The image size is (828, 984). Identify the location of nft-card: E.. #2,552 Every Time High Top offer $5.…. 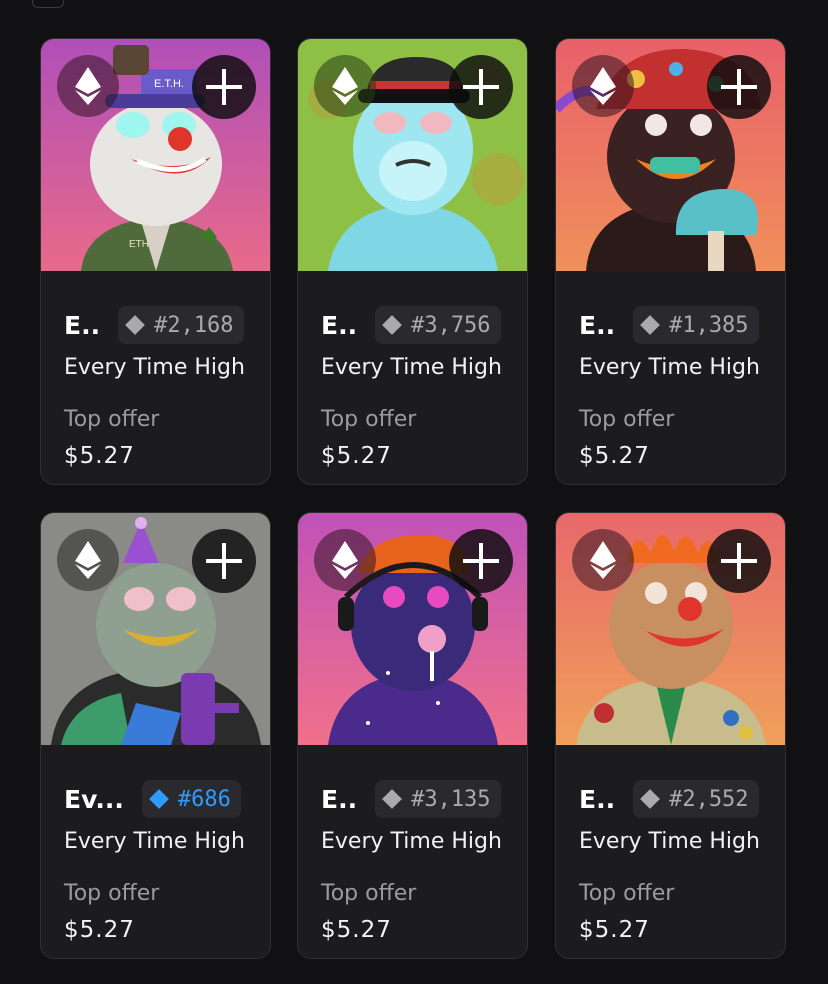
(670, 735).